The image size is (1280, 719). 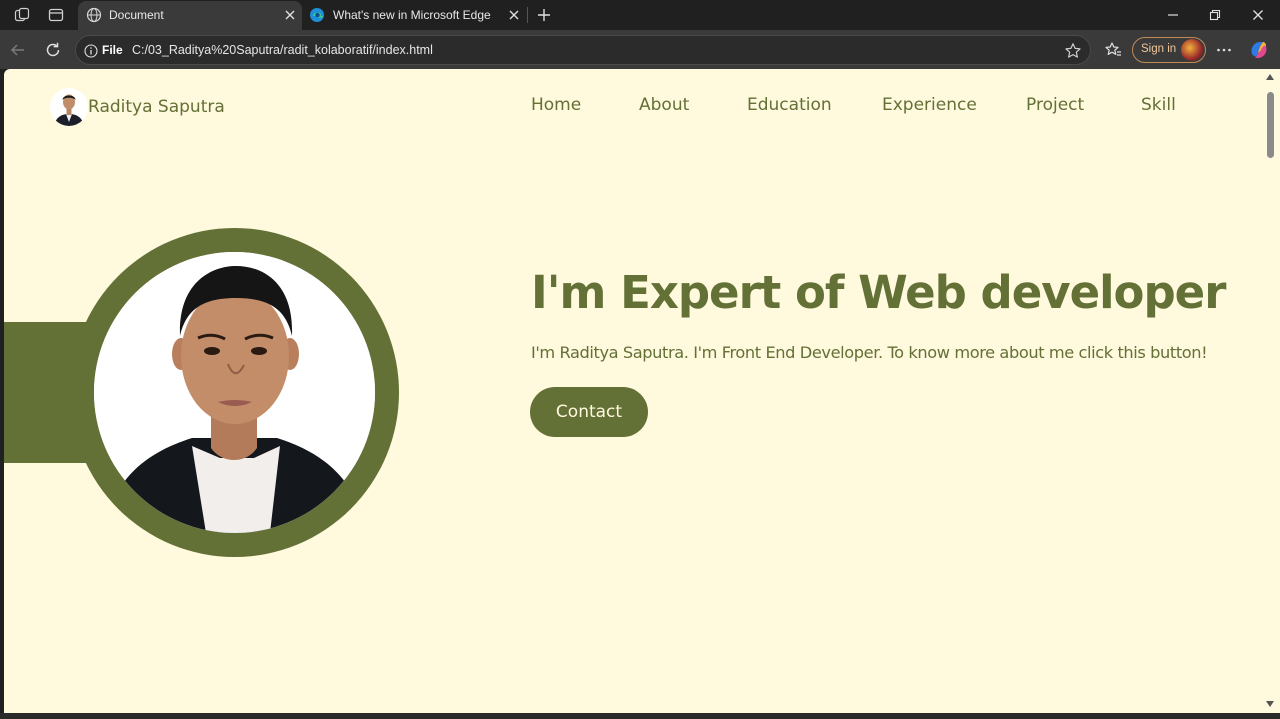 I want to click on profile-photo, so click(x=234, y=392).